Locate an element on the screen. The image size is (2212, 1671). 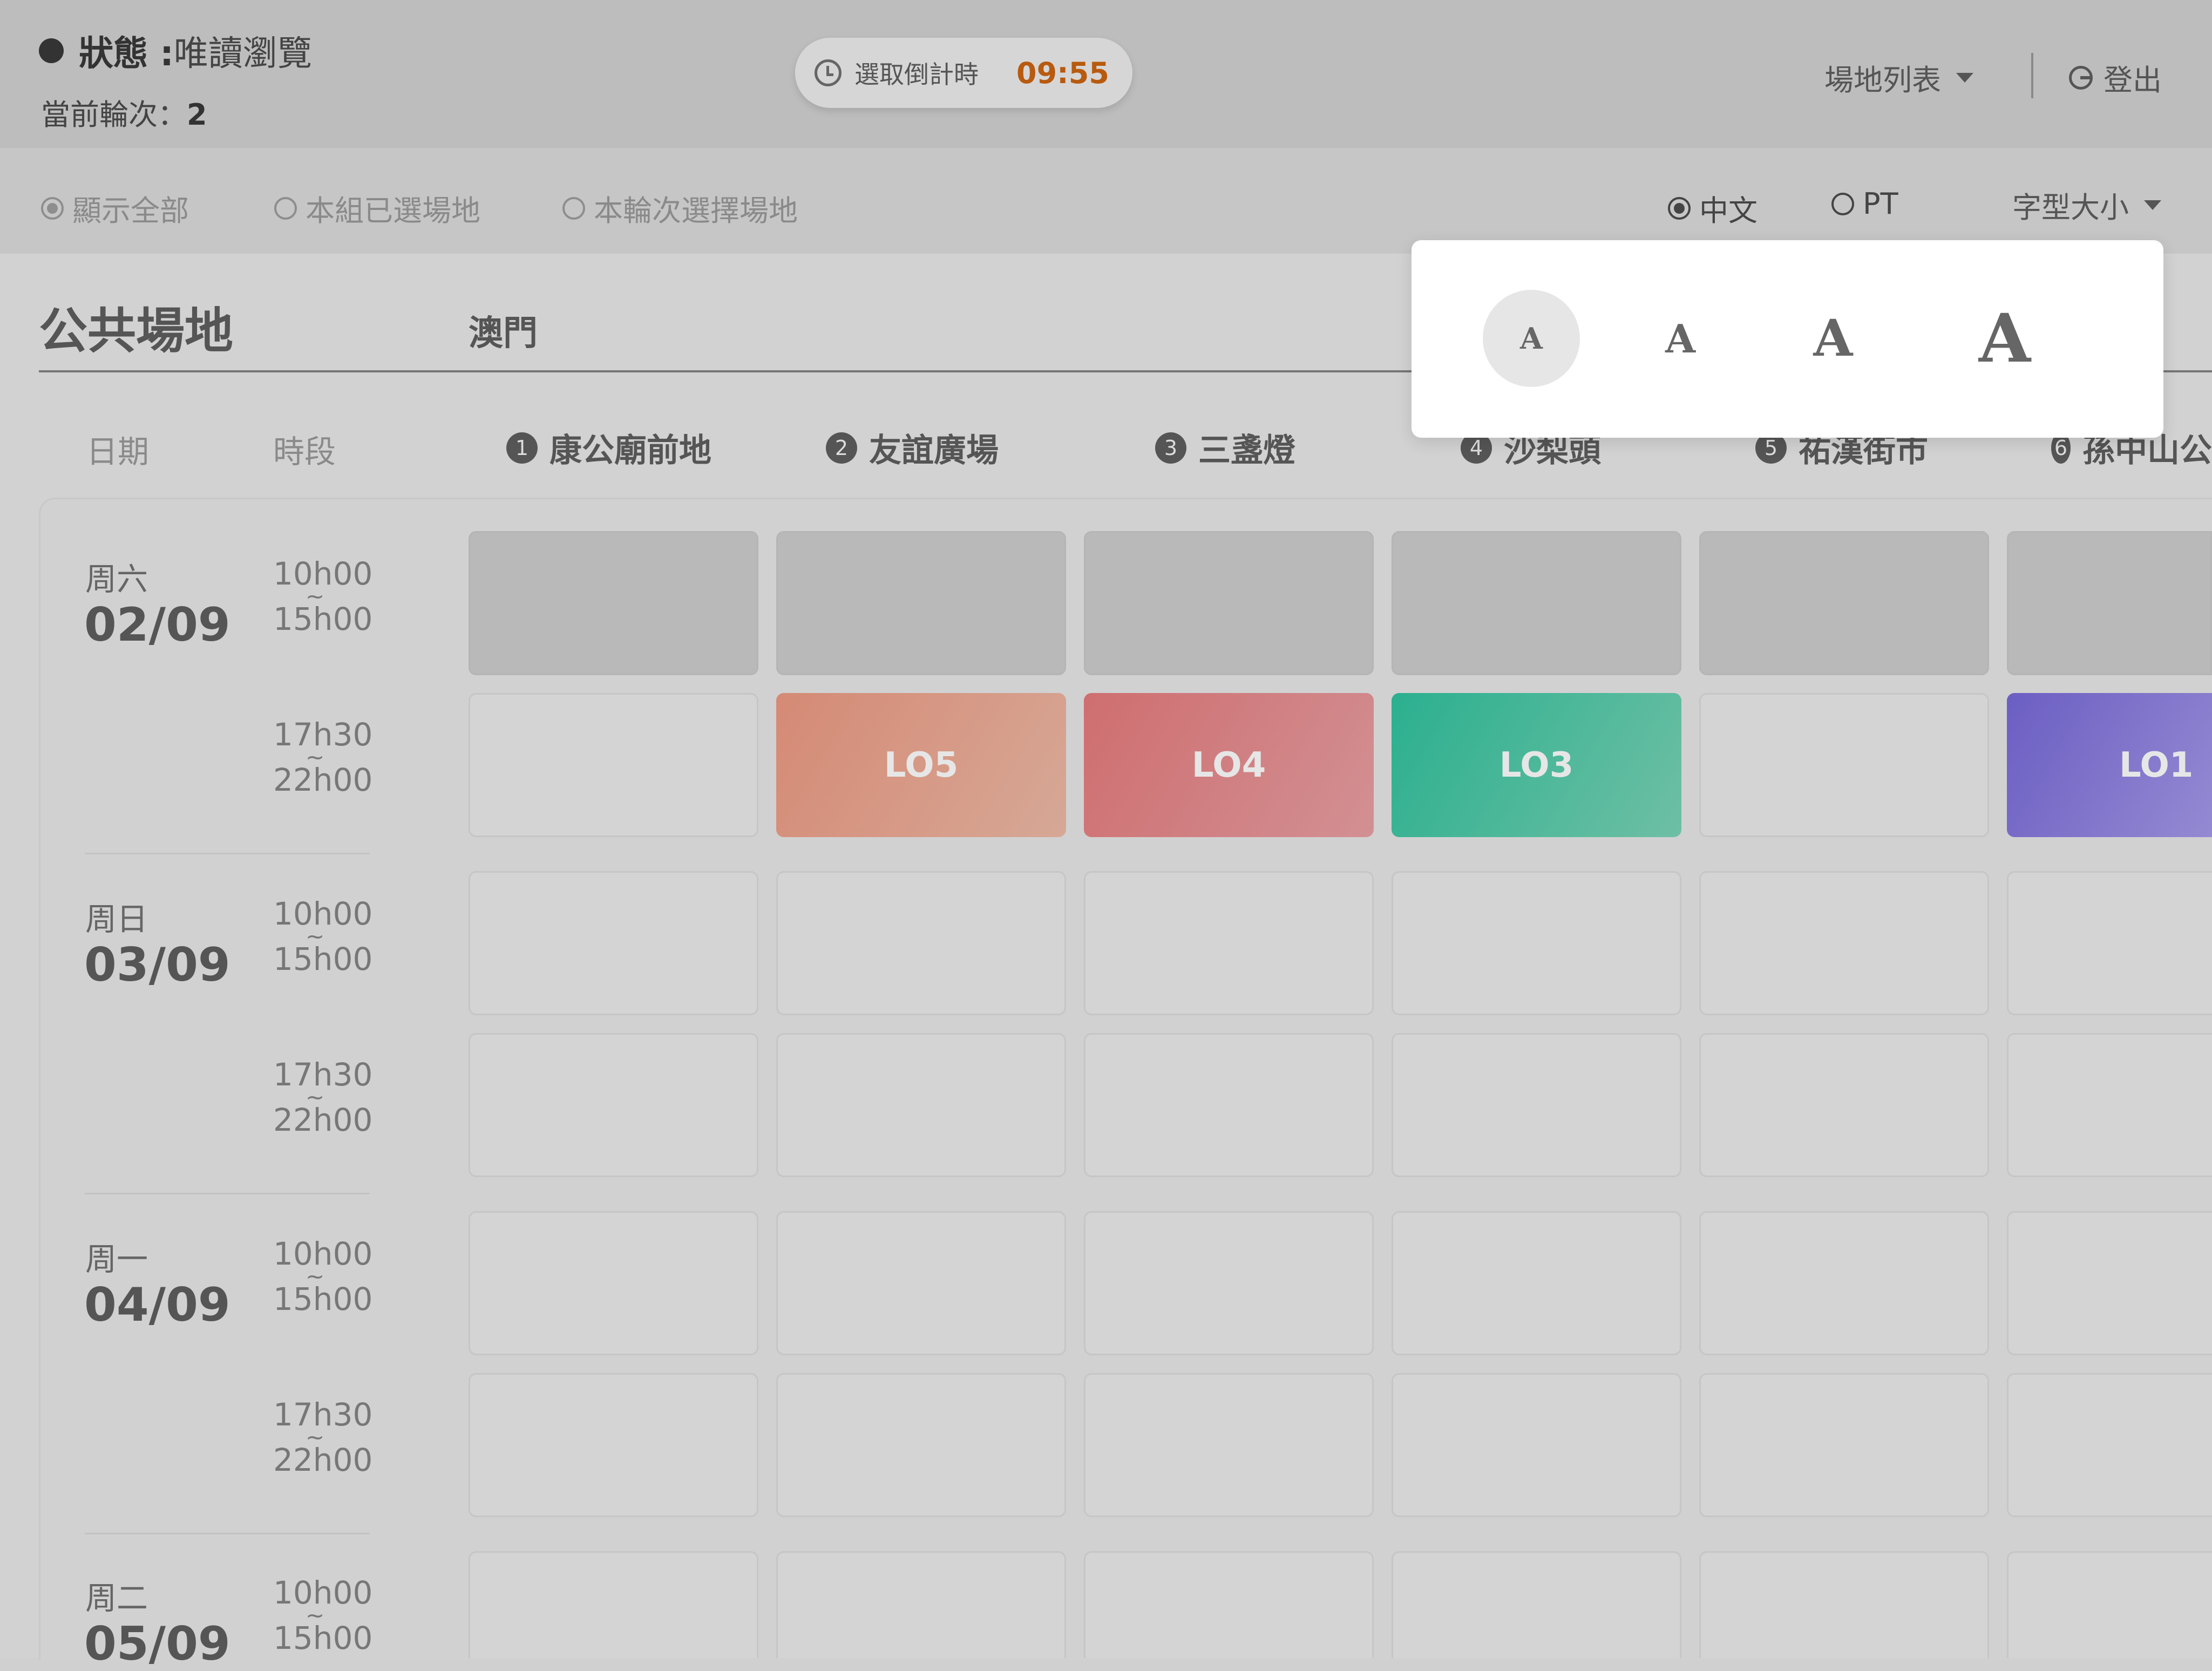
filter-group-selected: 本組已選場地 is located at coordinates (377, 208).